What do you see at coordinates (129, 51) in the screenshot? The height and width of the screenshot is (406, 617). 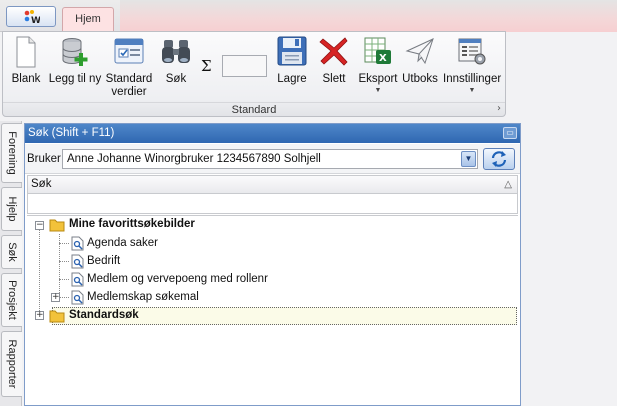 I see `default-values-icon` at bounding box center [129, 51].